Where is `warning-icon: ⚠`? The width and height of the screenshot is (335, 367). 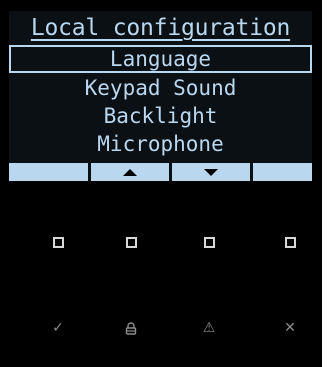
warning-icon: ⚠ is located at coordinates (209, 328).